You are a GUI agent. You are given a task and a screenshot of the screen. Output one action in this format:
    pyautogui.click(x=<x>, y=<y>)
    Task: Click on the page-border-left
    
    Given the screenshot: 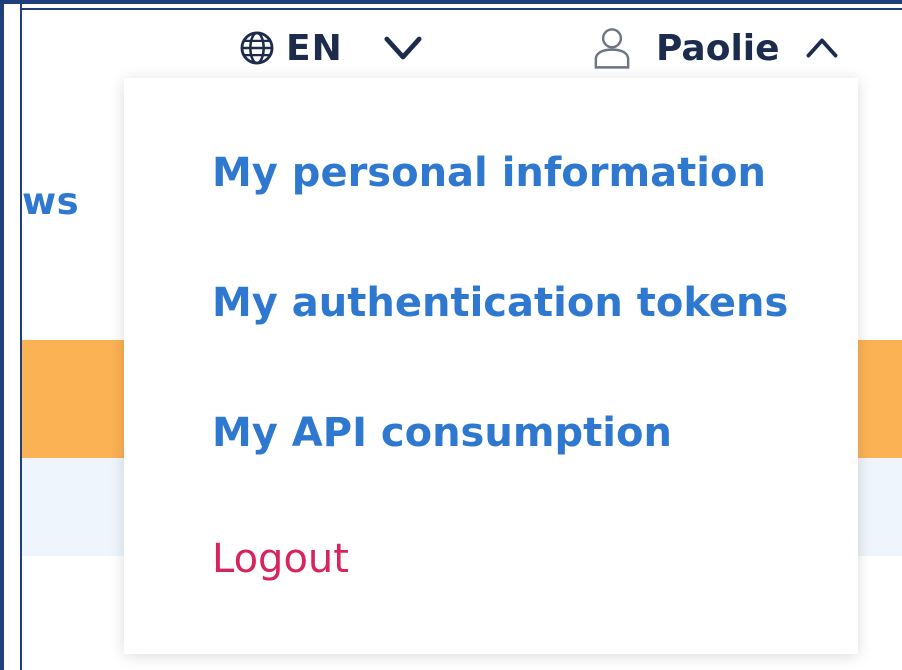 What is the action you would take?
    pyautogui.click(x=21, y=337)
    